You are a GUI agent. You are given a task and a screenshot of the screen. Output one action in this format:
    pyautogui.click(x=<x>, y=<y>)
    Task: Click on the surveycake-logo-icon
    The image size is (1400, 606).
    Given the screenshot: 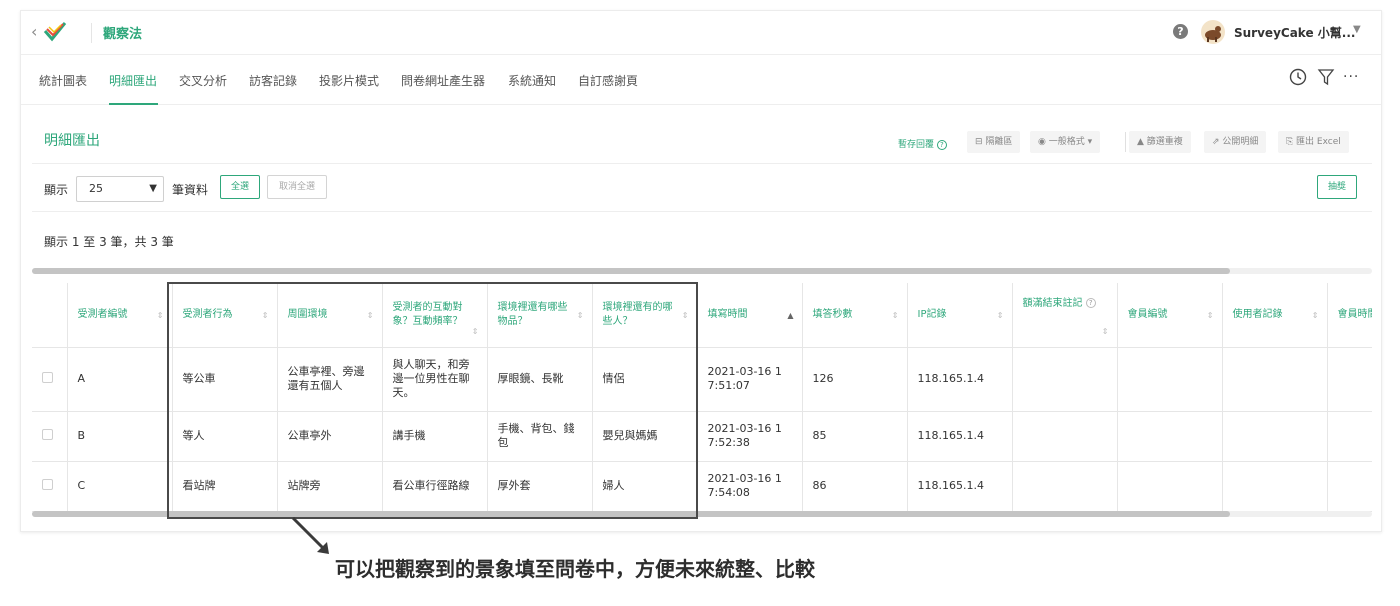 What is the action you would take?
    pyautogui.click(x=55, y=32)
    